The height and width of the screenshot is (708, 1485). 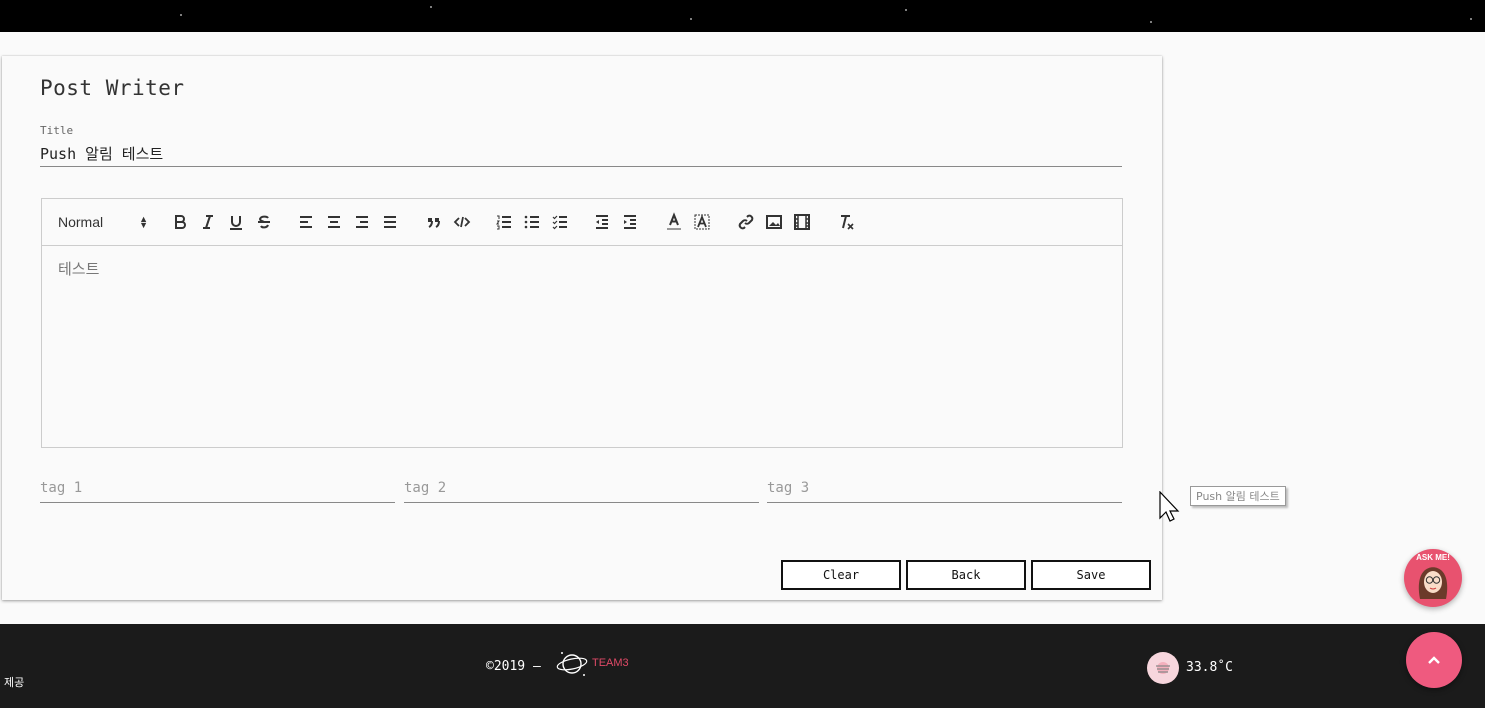 I want to click on team3-logo: TEAM3, so click(x=592, y=664).